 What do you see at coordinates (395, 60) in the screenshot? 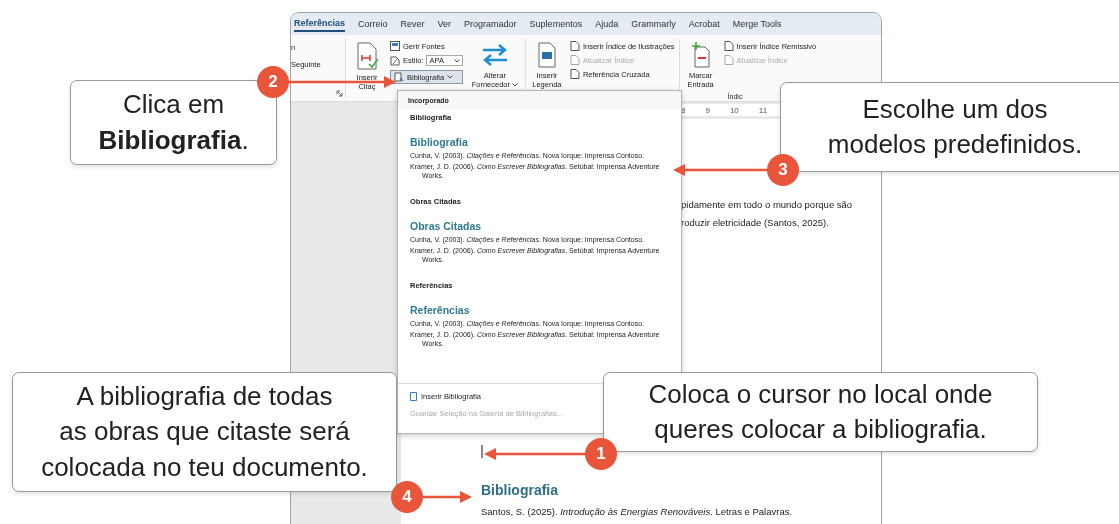
I see `style-icon` at bounding box center [395, 60].